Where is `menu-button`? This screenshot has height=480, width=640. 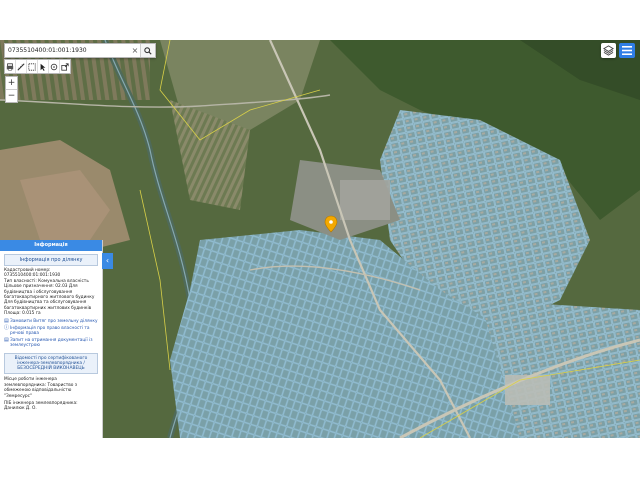
menu-button is located at coordinates (627, 50).